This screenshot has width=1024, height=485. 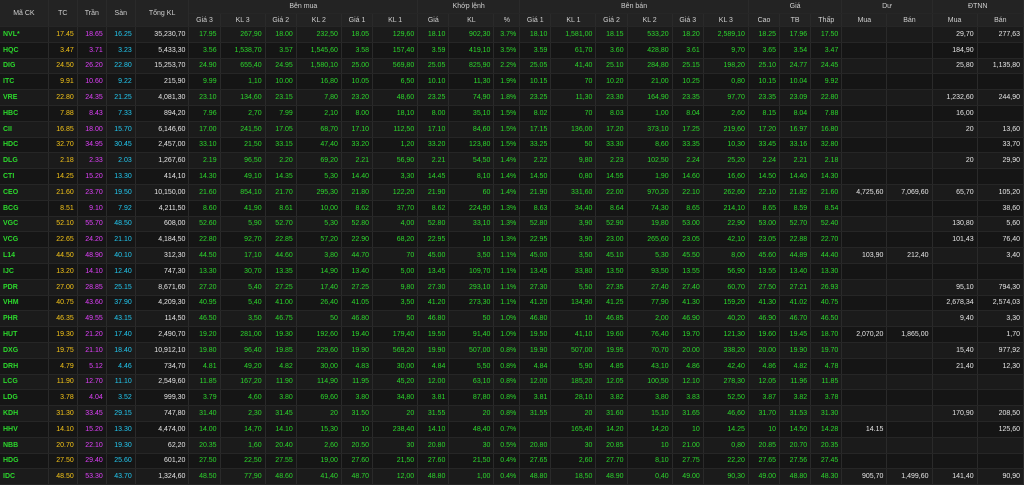 What do you see at coordinates (281, 319) in the screenshot?
I see `cell-mua-gia2: 46.75` at bounding box center [281, 319].